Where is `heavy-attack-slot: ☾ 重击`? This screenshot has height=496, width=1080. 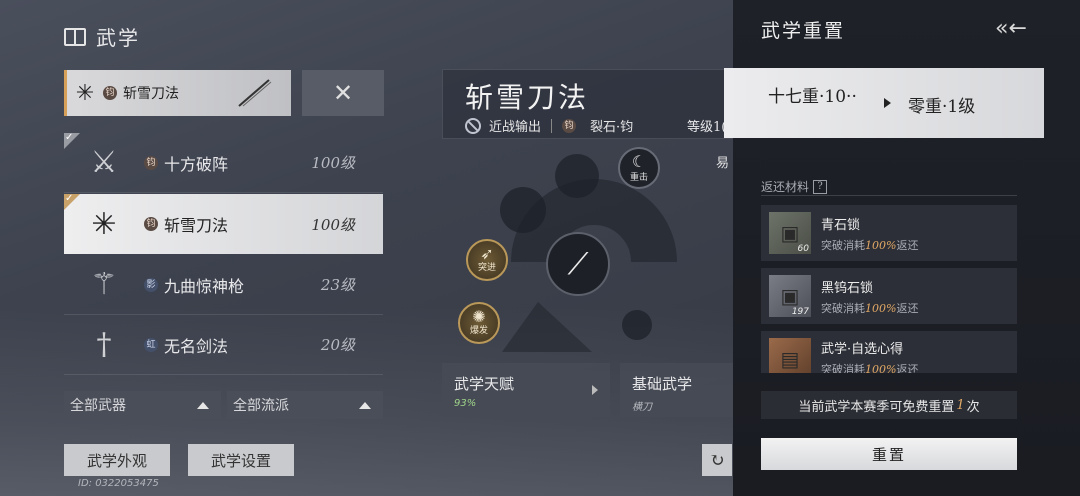
heavy-attack-slot: ☾ 重击 is located at coordinates (639, 168).